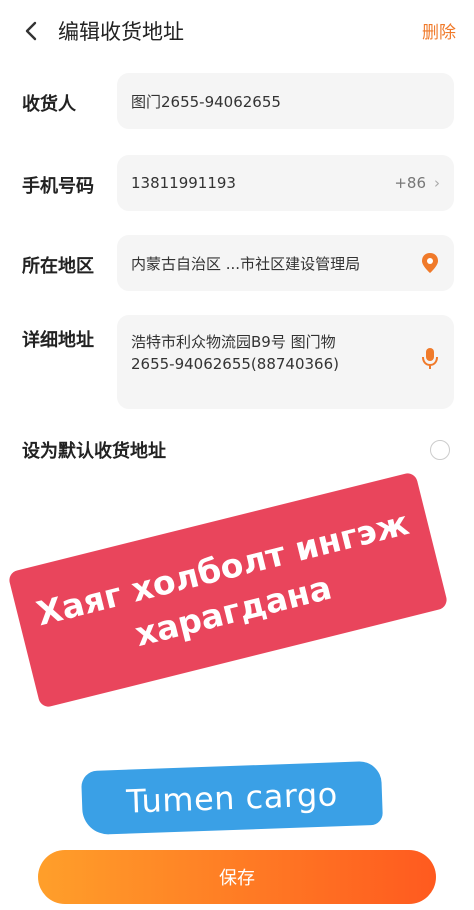 The image size is (474, 910). Describe the element at coordinates (439, 30) in the screenshot. I see `delete-button: 删除` at that location.